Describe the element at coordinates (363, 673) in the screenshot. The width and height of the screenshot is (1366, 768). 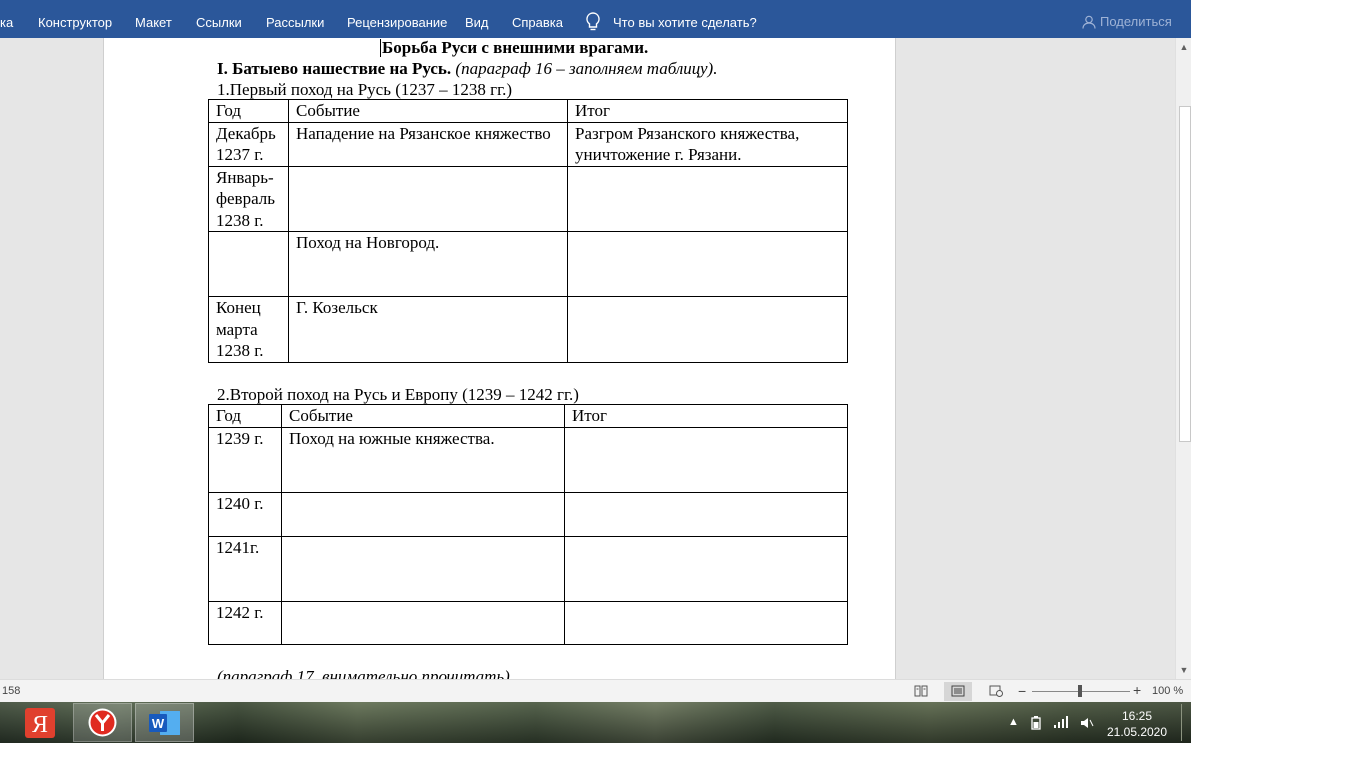
I see `paragraph17-note: (параграф 17, внимательно прочитать)` at that location.